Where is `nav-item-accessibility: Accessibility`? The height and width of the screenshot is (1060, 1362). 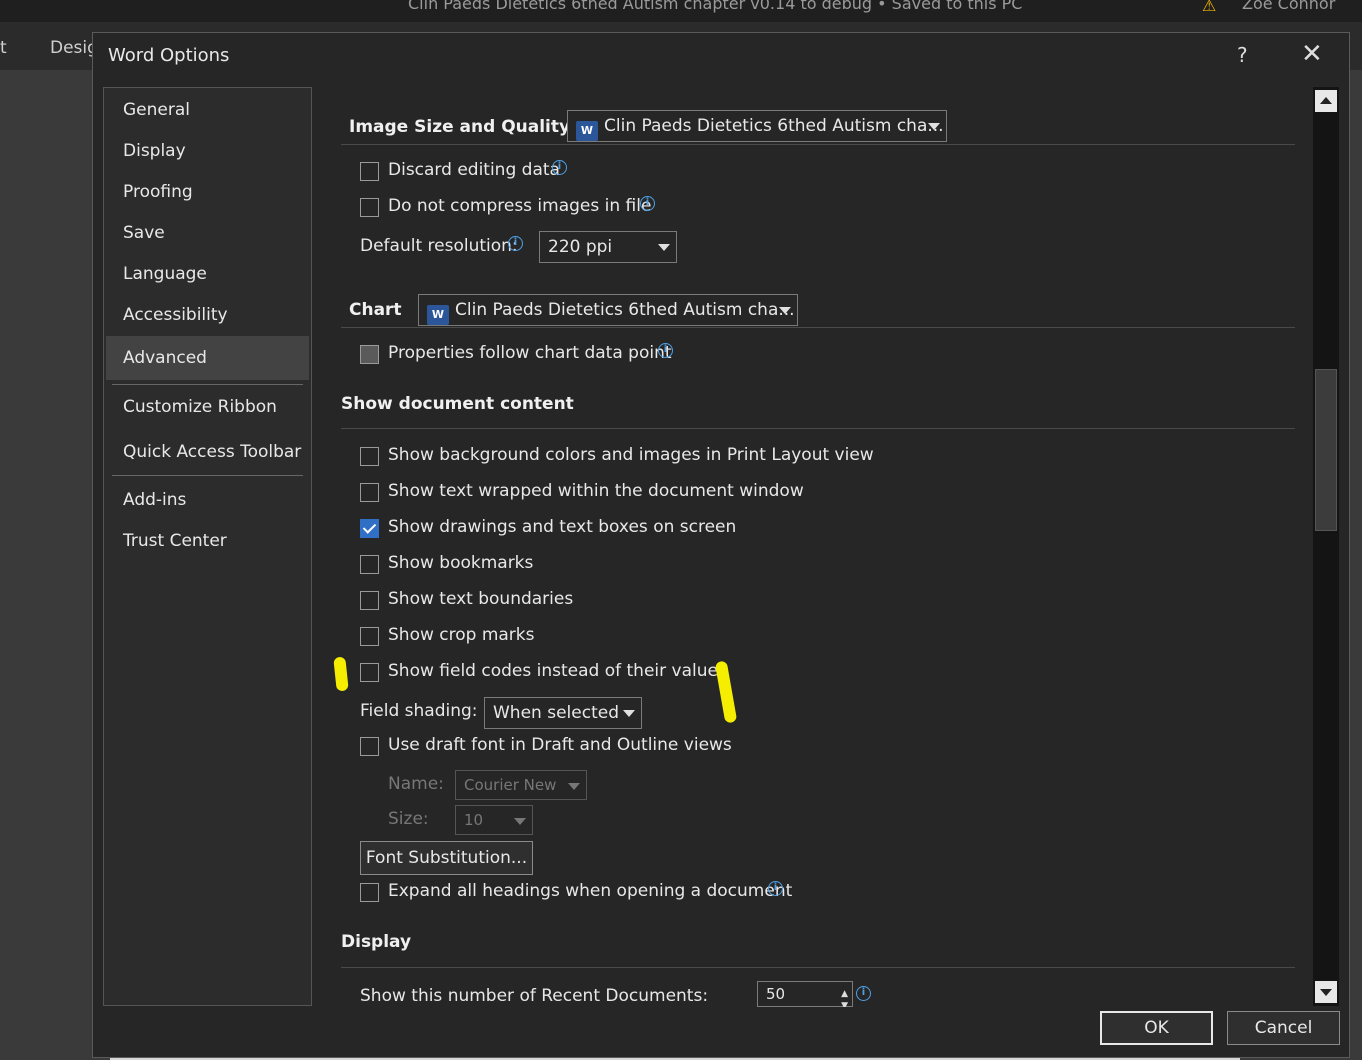 nav-item-accessibility: Accessibility is located at coordinates (207, 315).